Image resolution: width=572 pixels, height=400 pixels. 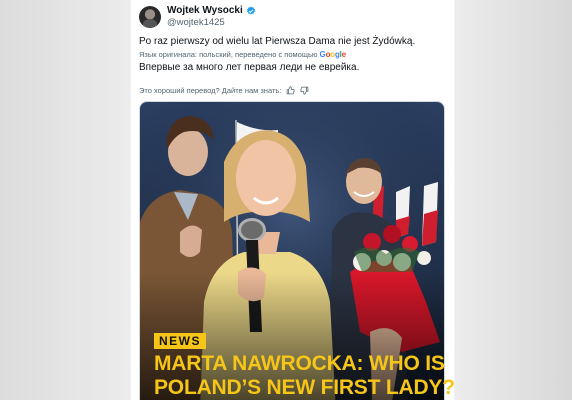 I want to click on google-logo: Google, so click(x=333, y=54).